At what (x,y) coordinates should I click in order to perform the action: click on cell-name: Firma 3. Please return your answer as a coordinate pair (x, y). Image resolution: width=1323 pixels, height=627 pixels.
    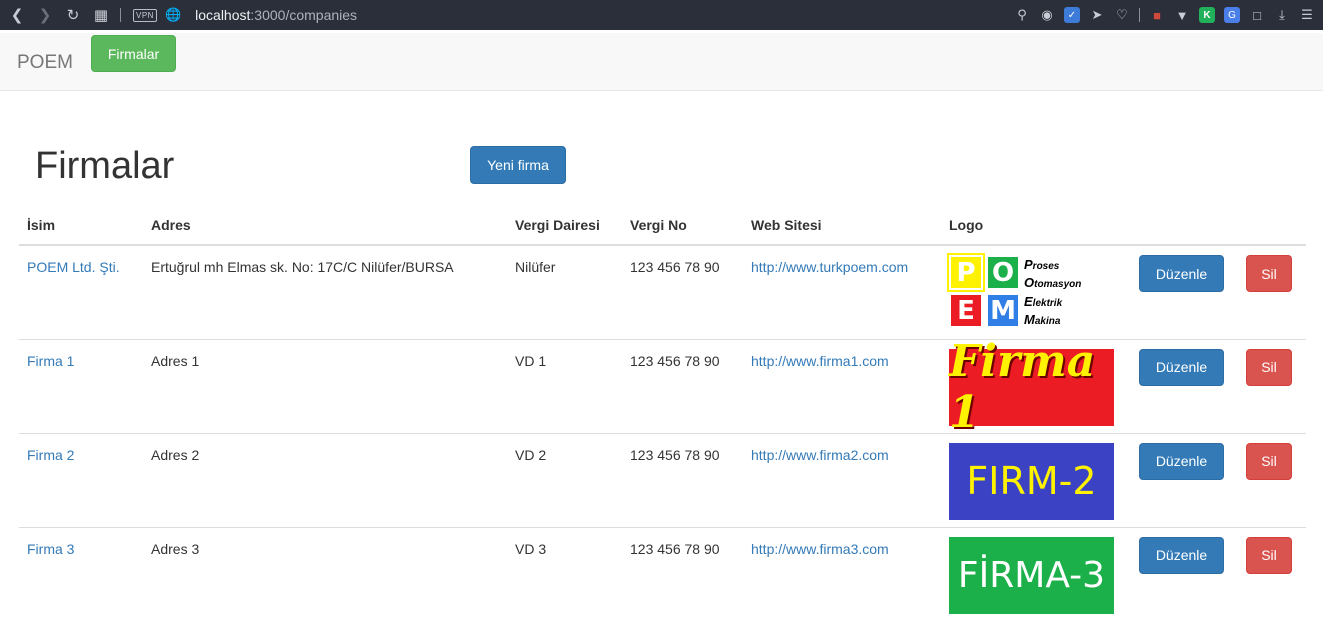
    Looking at the image, I should click on (81, 573).